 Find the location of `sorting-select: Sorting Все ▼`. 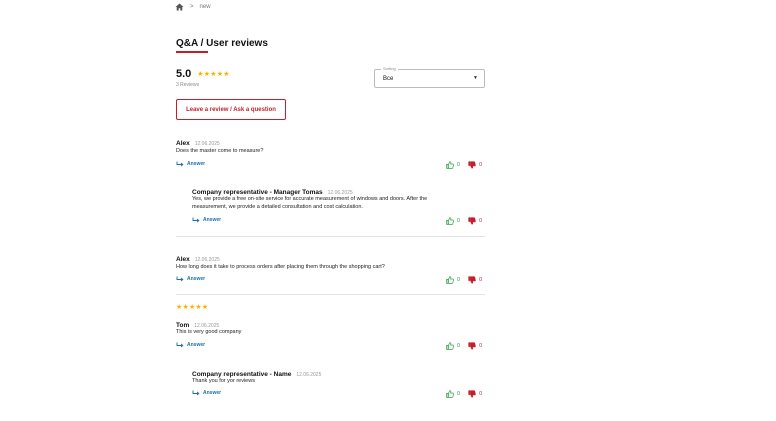

sorting-select: Sorting Все ▼ is located at coordinates (429, 77).